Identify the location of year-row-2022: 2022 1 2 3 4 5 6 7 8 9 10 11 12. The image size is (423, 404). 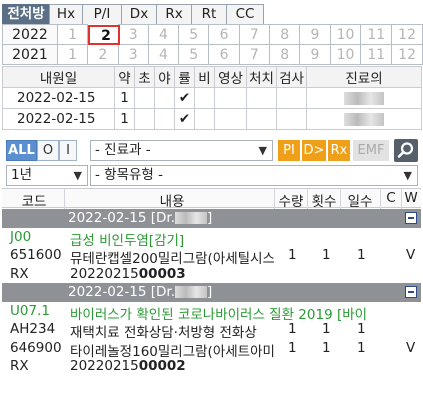
(212, 34).